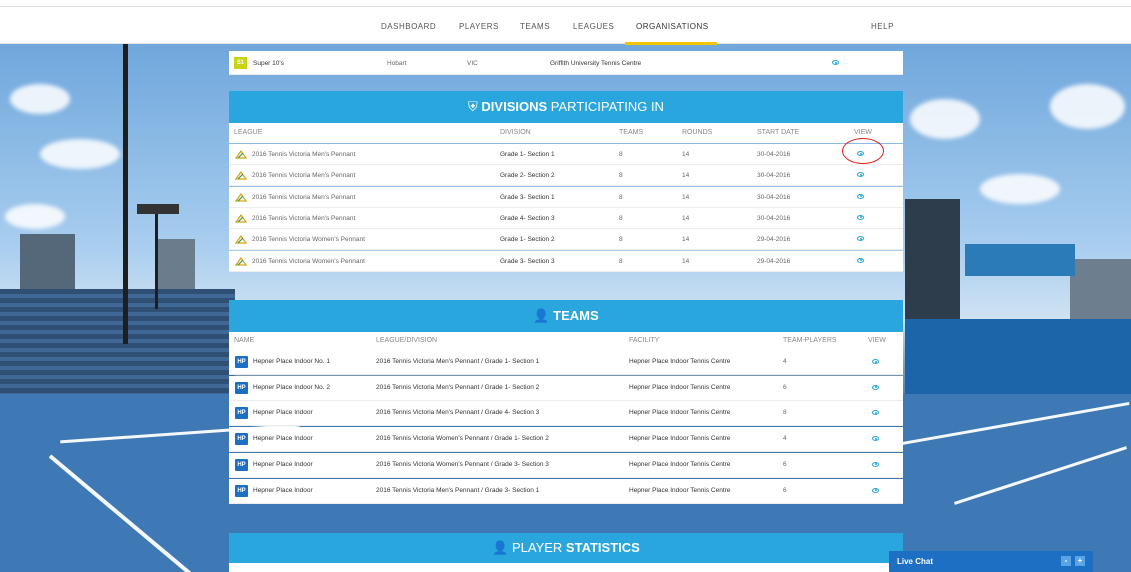 Image resolution: width=1131 pixels, height=572 pixels. I want to click on col-teams: TEAMS, so click(631, 132).